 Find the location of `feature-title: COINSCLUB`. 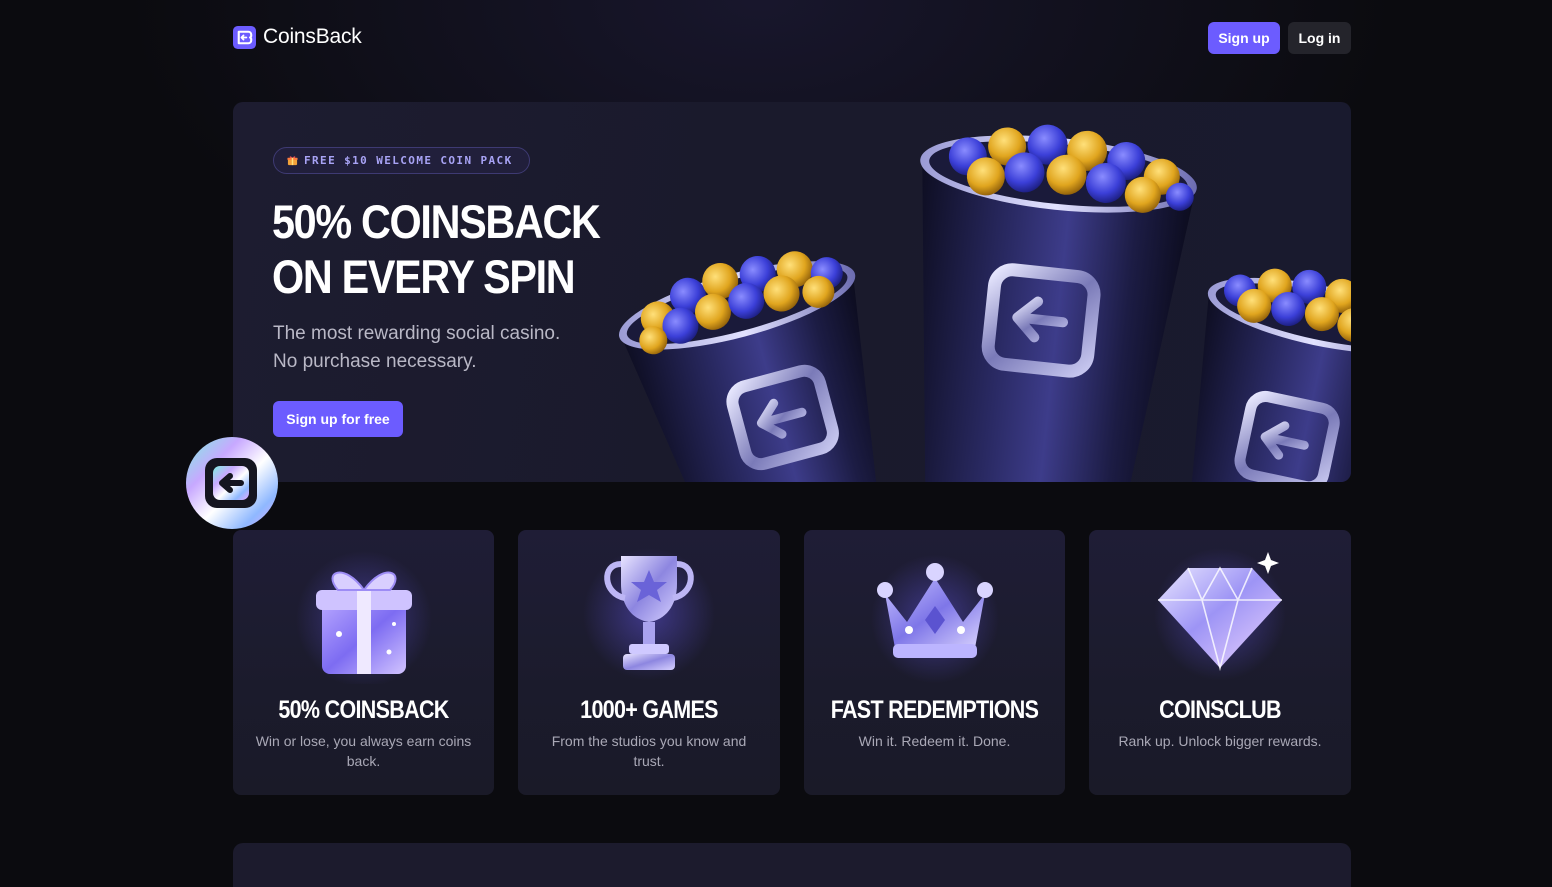

feature-title: COINSCLUB is located at coordinates (1220, 710).